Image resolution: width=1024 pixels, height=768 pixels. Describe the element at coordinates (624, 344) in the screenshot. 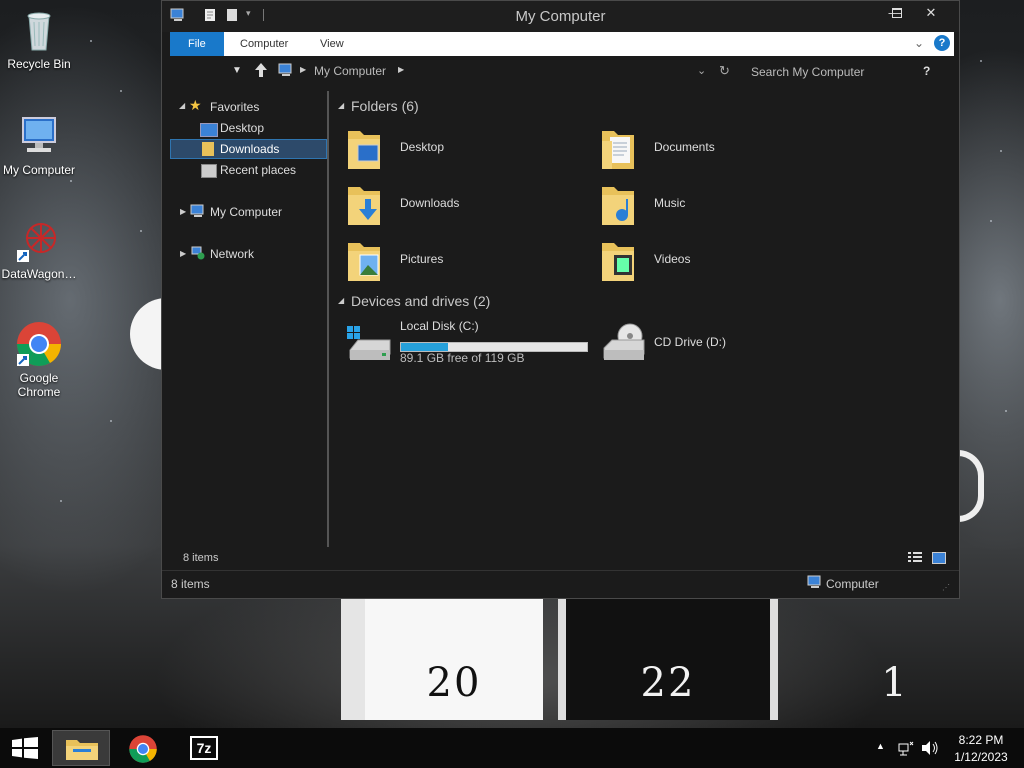

I see `cd-drive-icon` at that location.